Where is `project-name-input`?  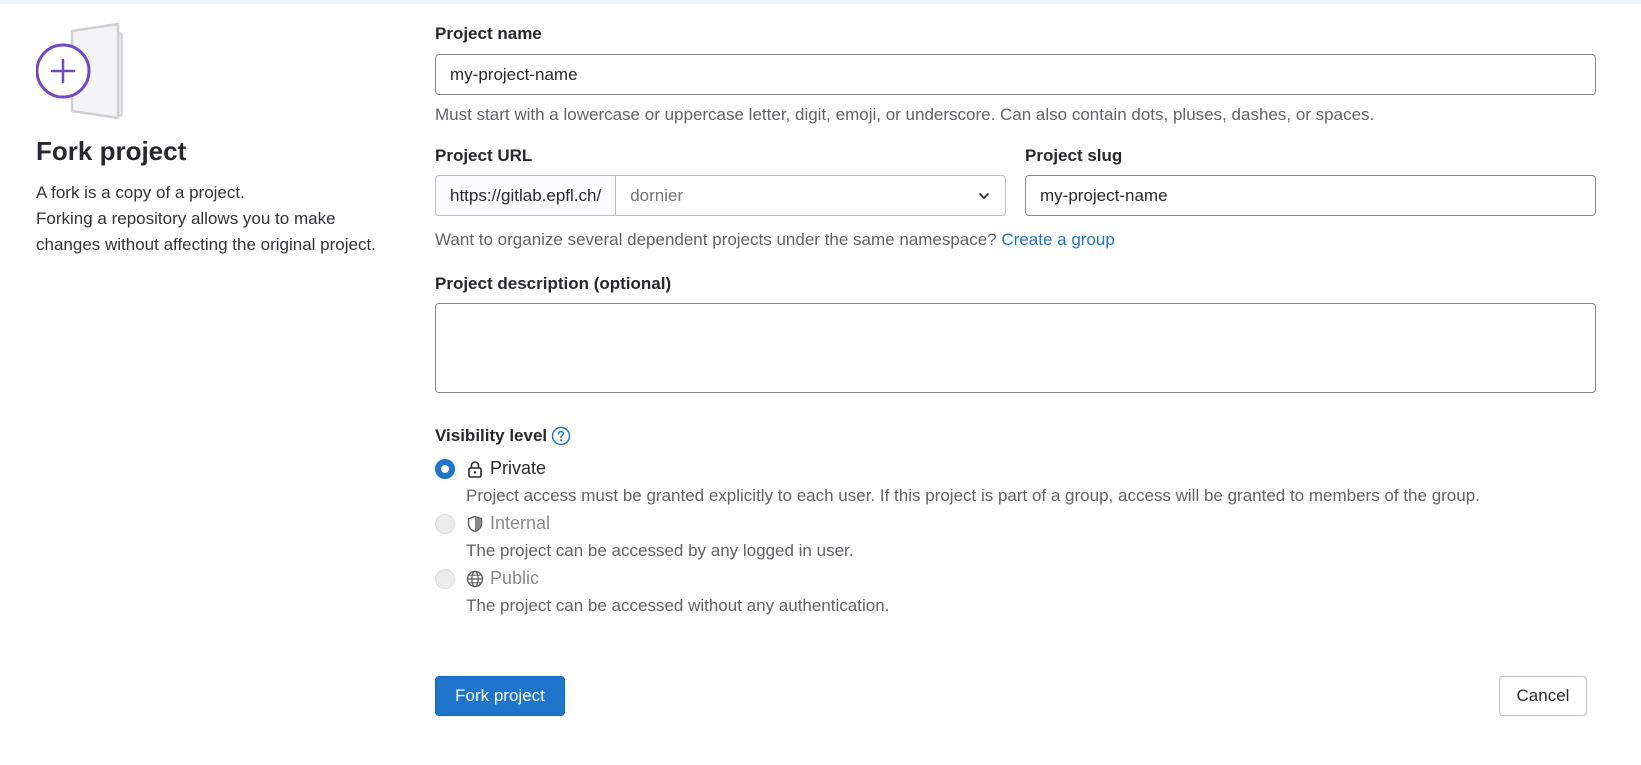 project-name-input is located at coordinates (1015, 74).